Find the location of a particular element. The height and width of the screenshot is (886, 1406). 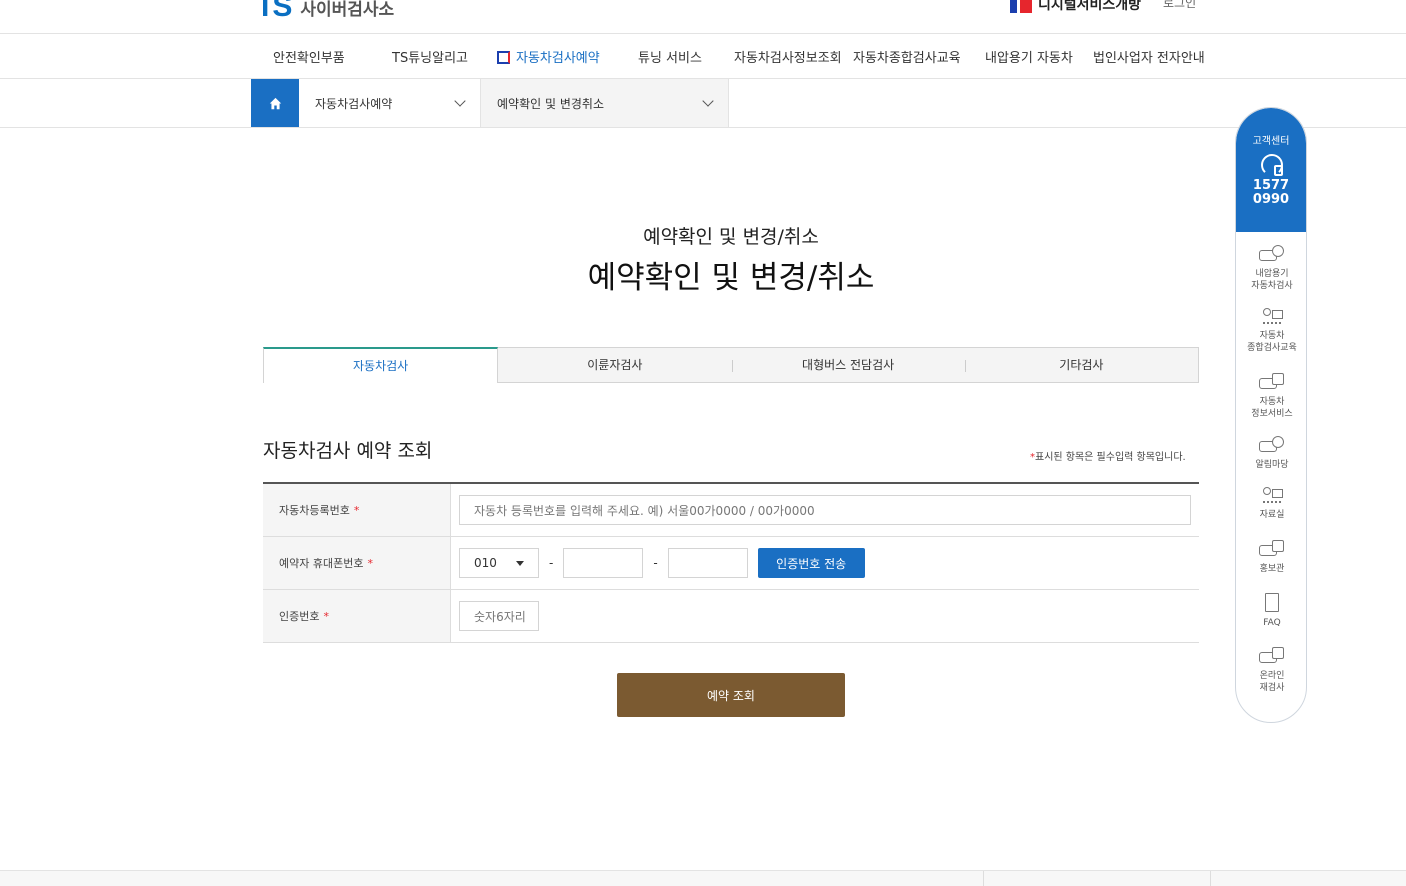

required-note-text: 표시된 항목은 필수입력 항목입니다. is located at coordinates (1110, 457).